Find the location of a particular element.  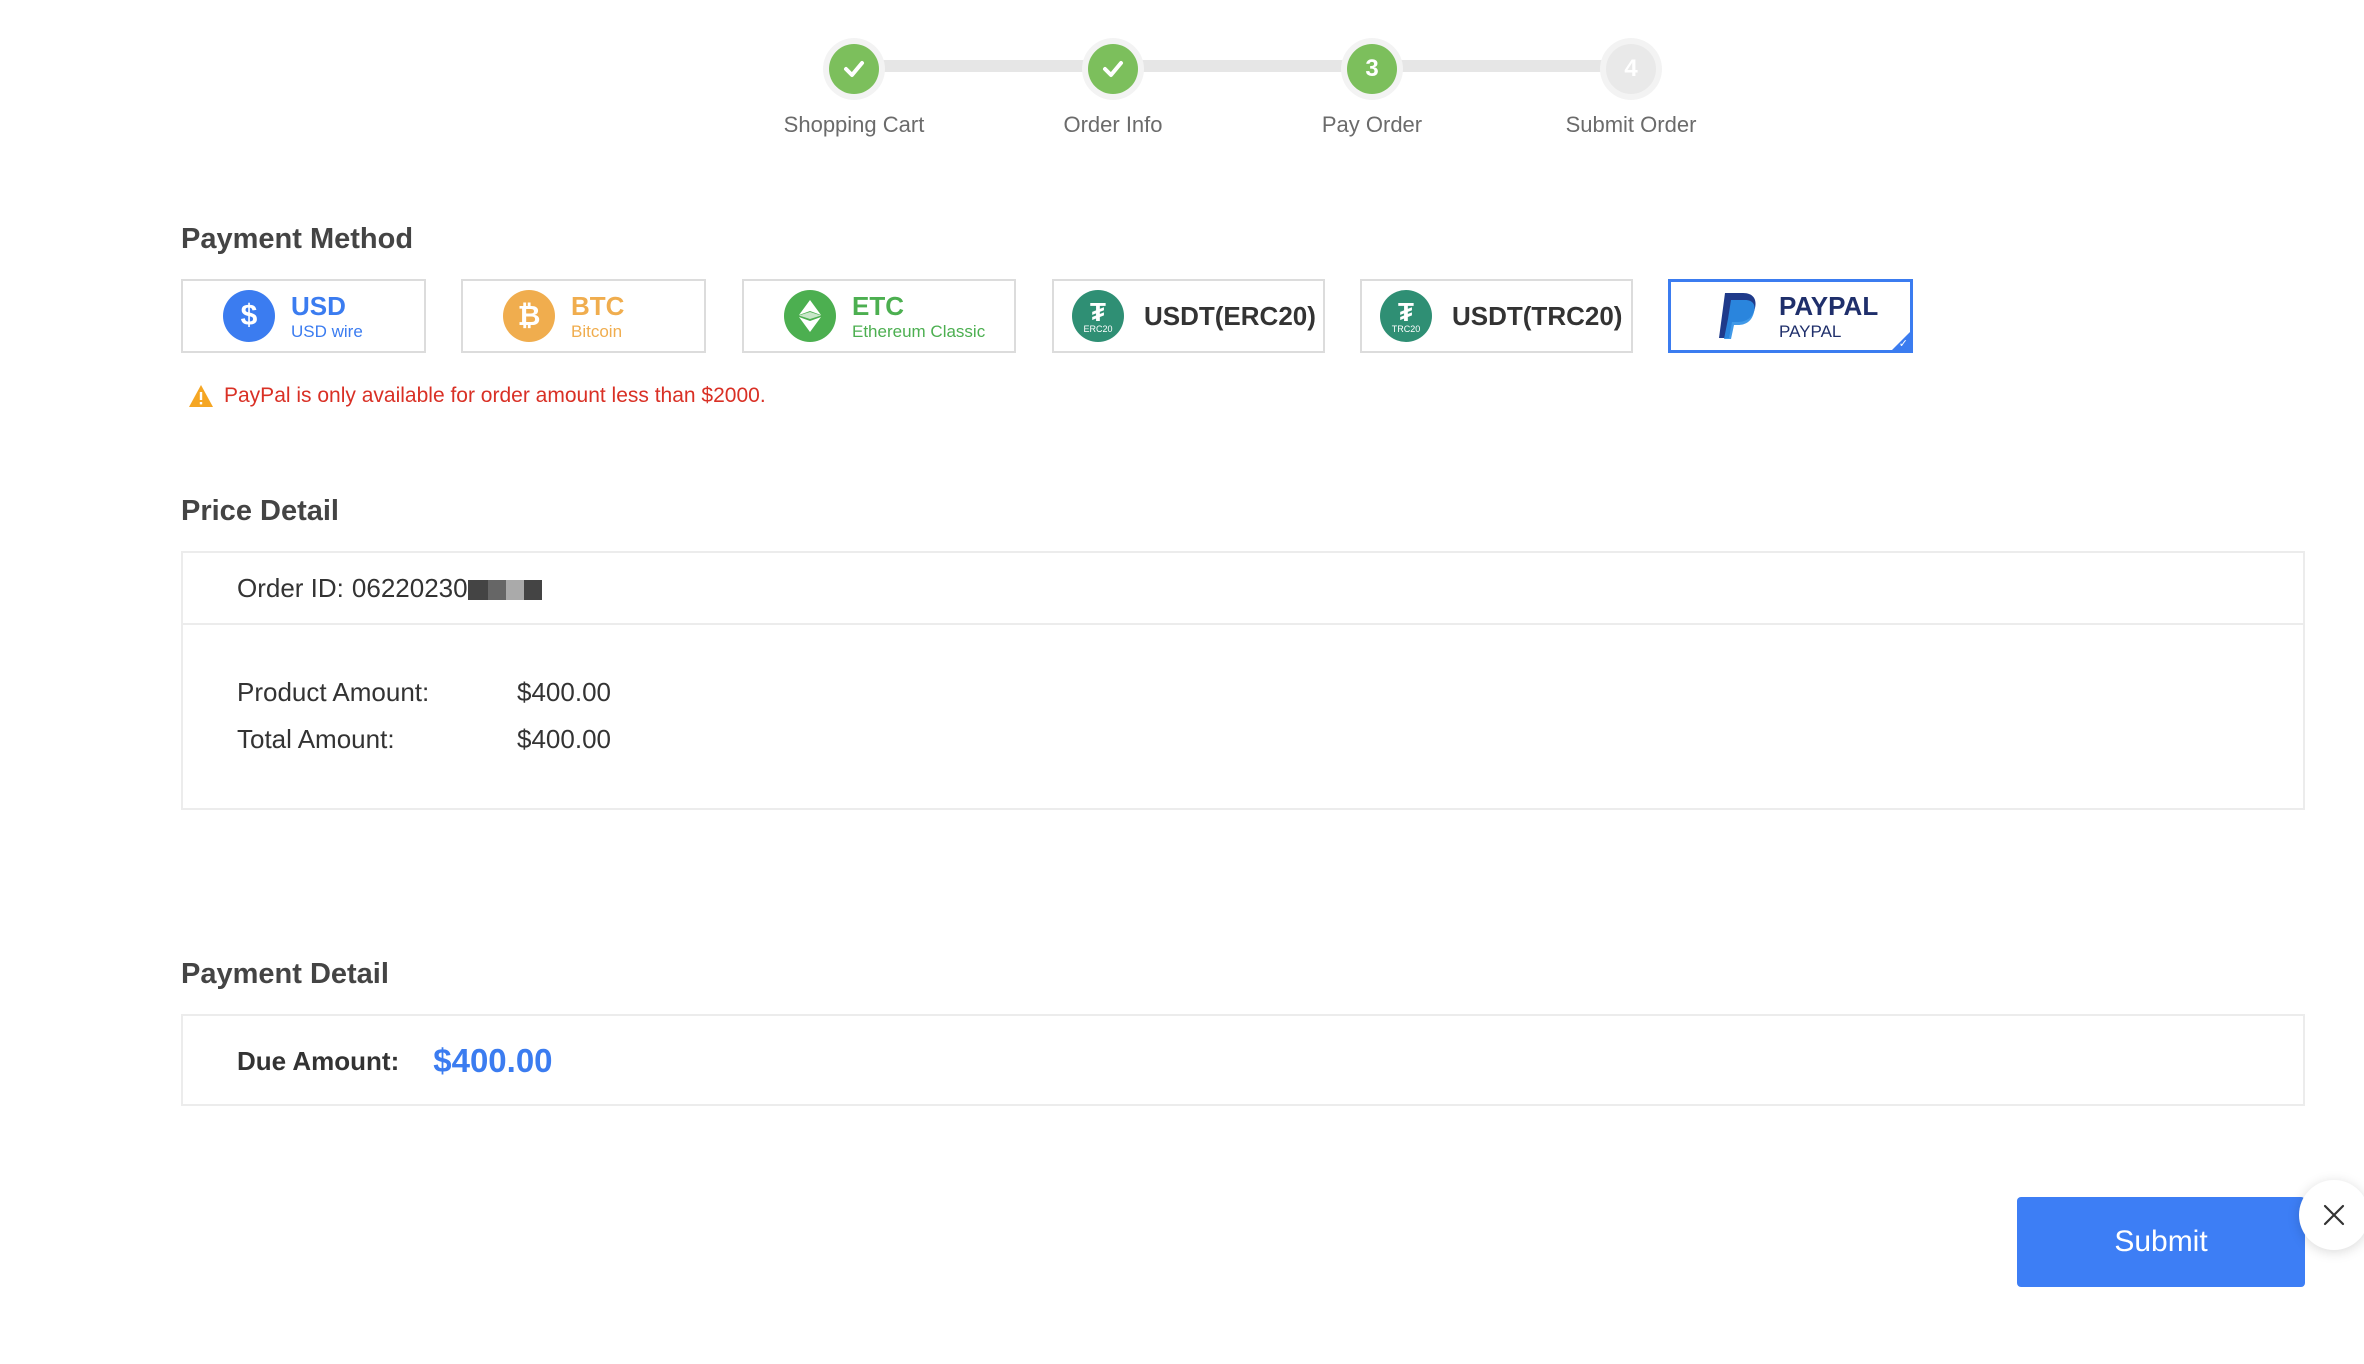

check-icon: ✓ is located at coordinates (1903, 344).